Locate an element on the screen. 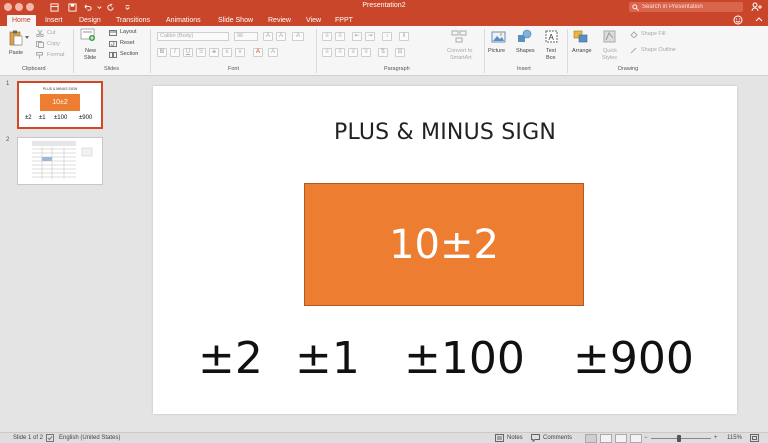  font-family-dropdown: Calibri (Body) is located at coordinates (193, 36).